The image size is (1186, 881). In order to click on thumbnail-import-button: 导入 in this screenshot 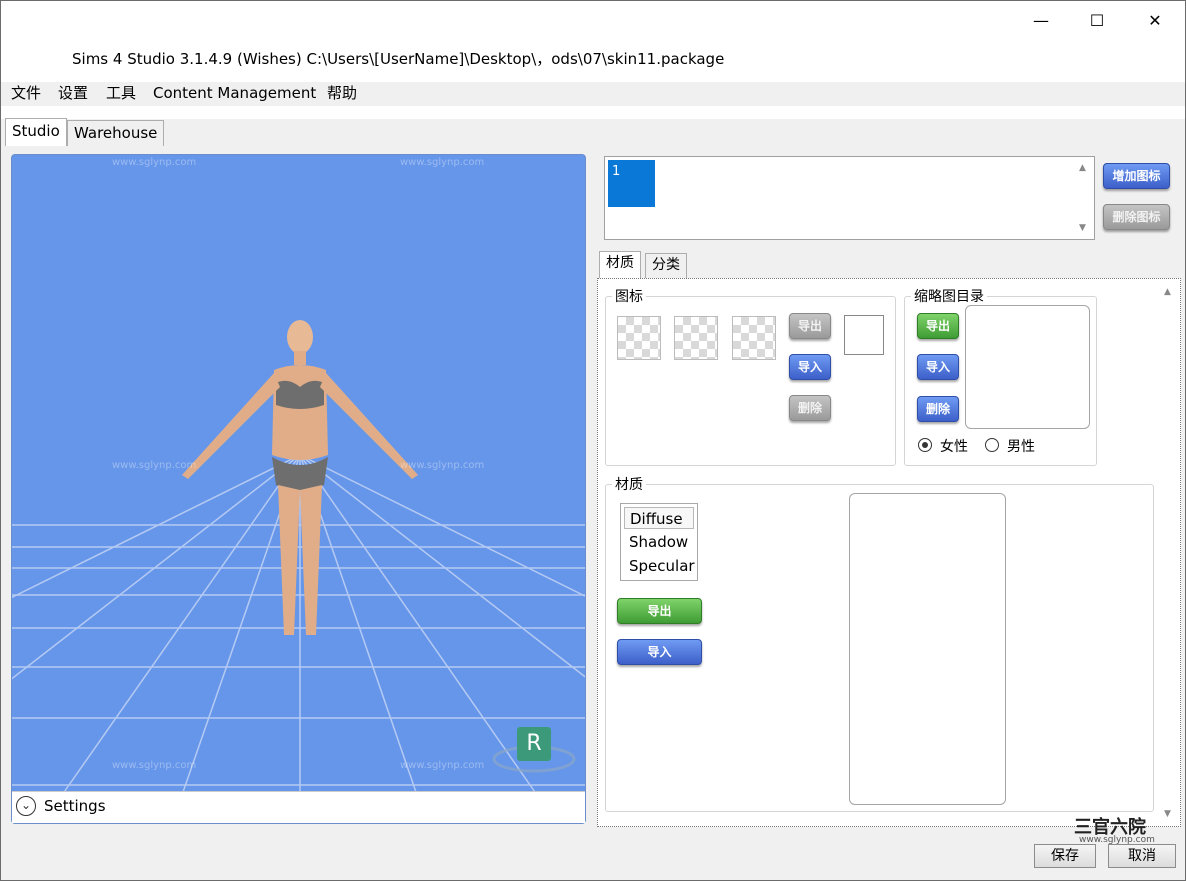, I will do `click(938, 367)`.